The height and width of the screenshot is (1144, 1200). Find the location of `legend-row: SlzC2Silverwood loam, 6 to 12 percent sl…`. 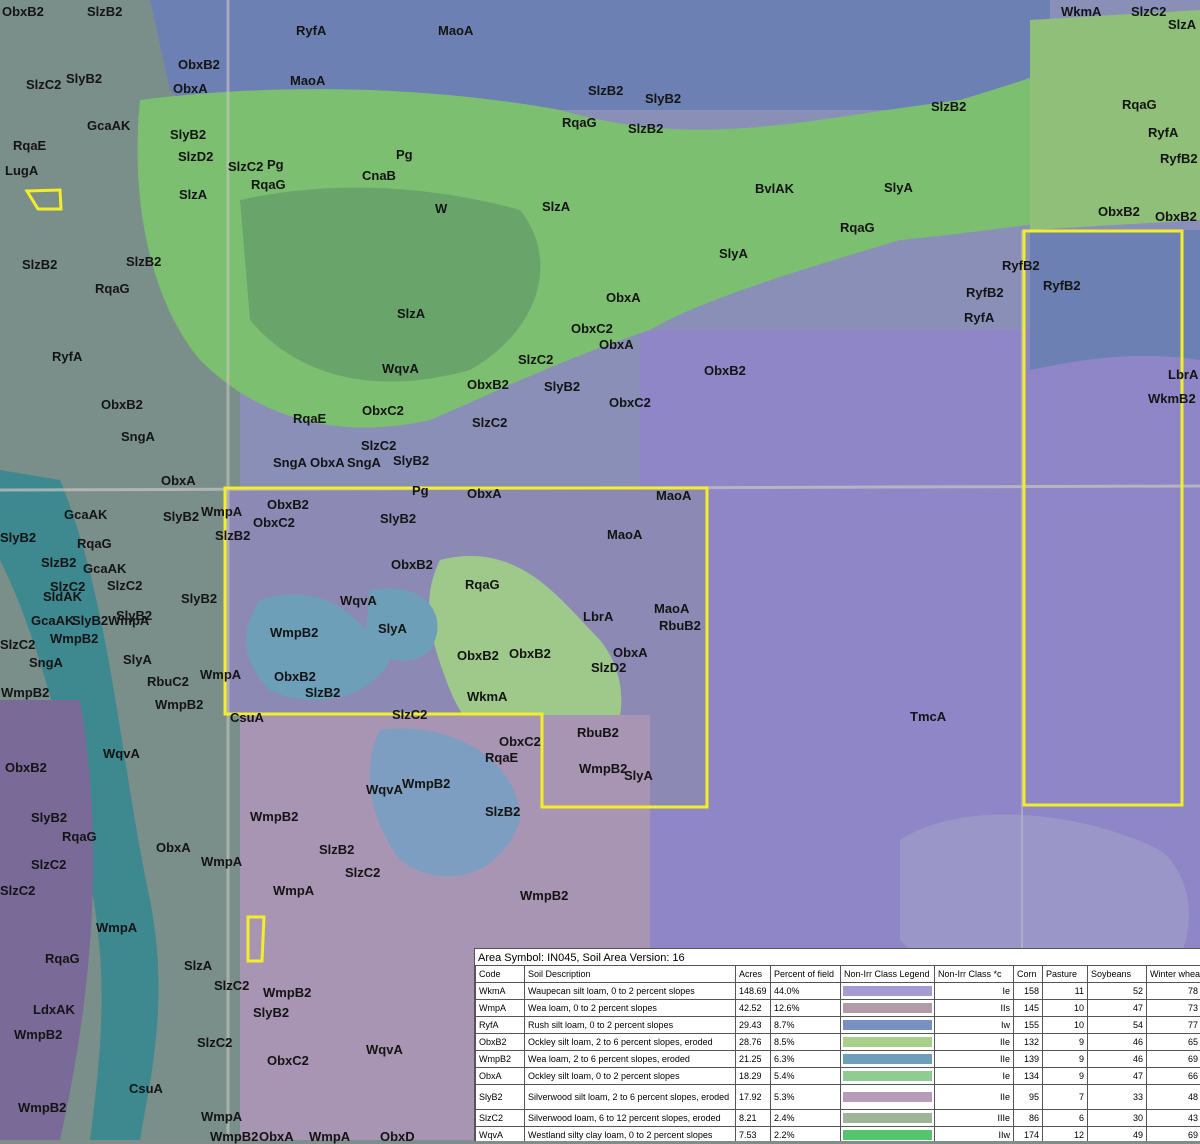

legend-row: SlzC2Silverwood loam, 6 to 12 percent sl… is located at coordinates (838, 1118).